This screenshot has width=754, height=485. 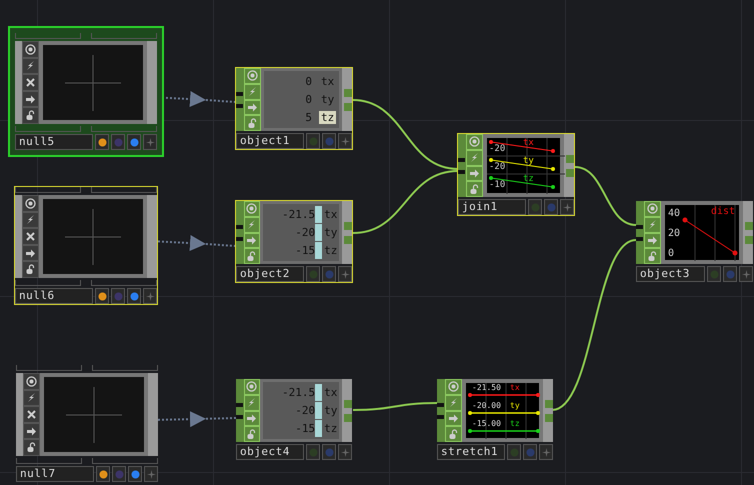 What do you see at coordinates (670, 274) in the screenshot?
I see `node-name: object3` at bounding box center [670, 274].